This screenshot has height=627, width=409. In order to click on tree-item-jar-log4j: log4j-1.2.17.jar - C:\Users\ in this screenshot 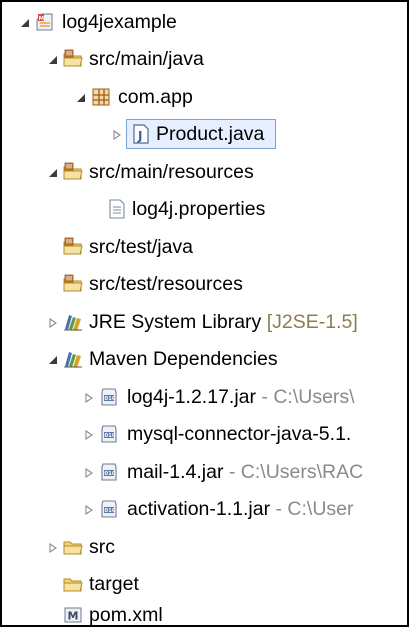, I will do `click(204, 398)`.